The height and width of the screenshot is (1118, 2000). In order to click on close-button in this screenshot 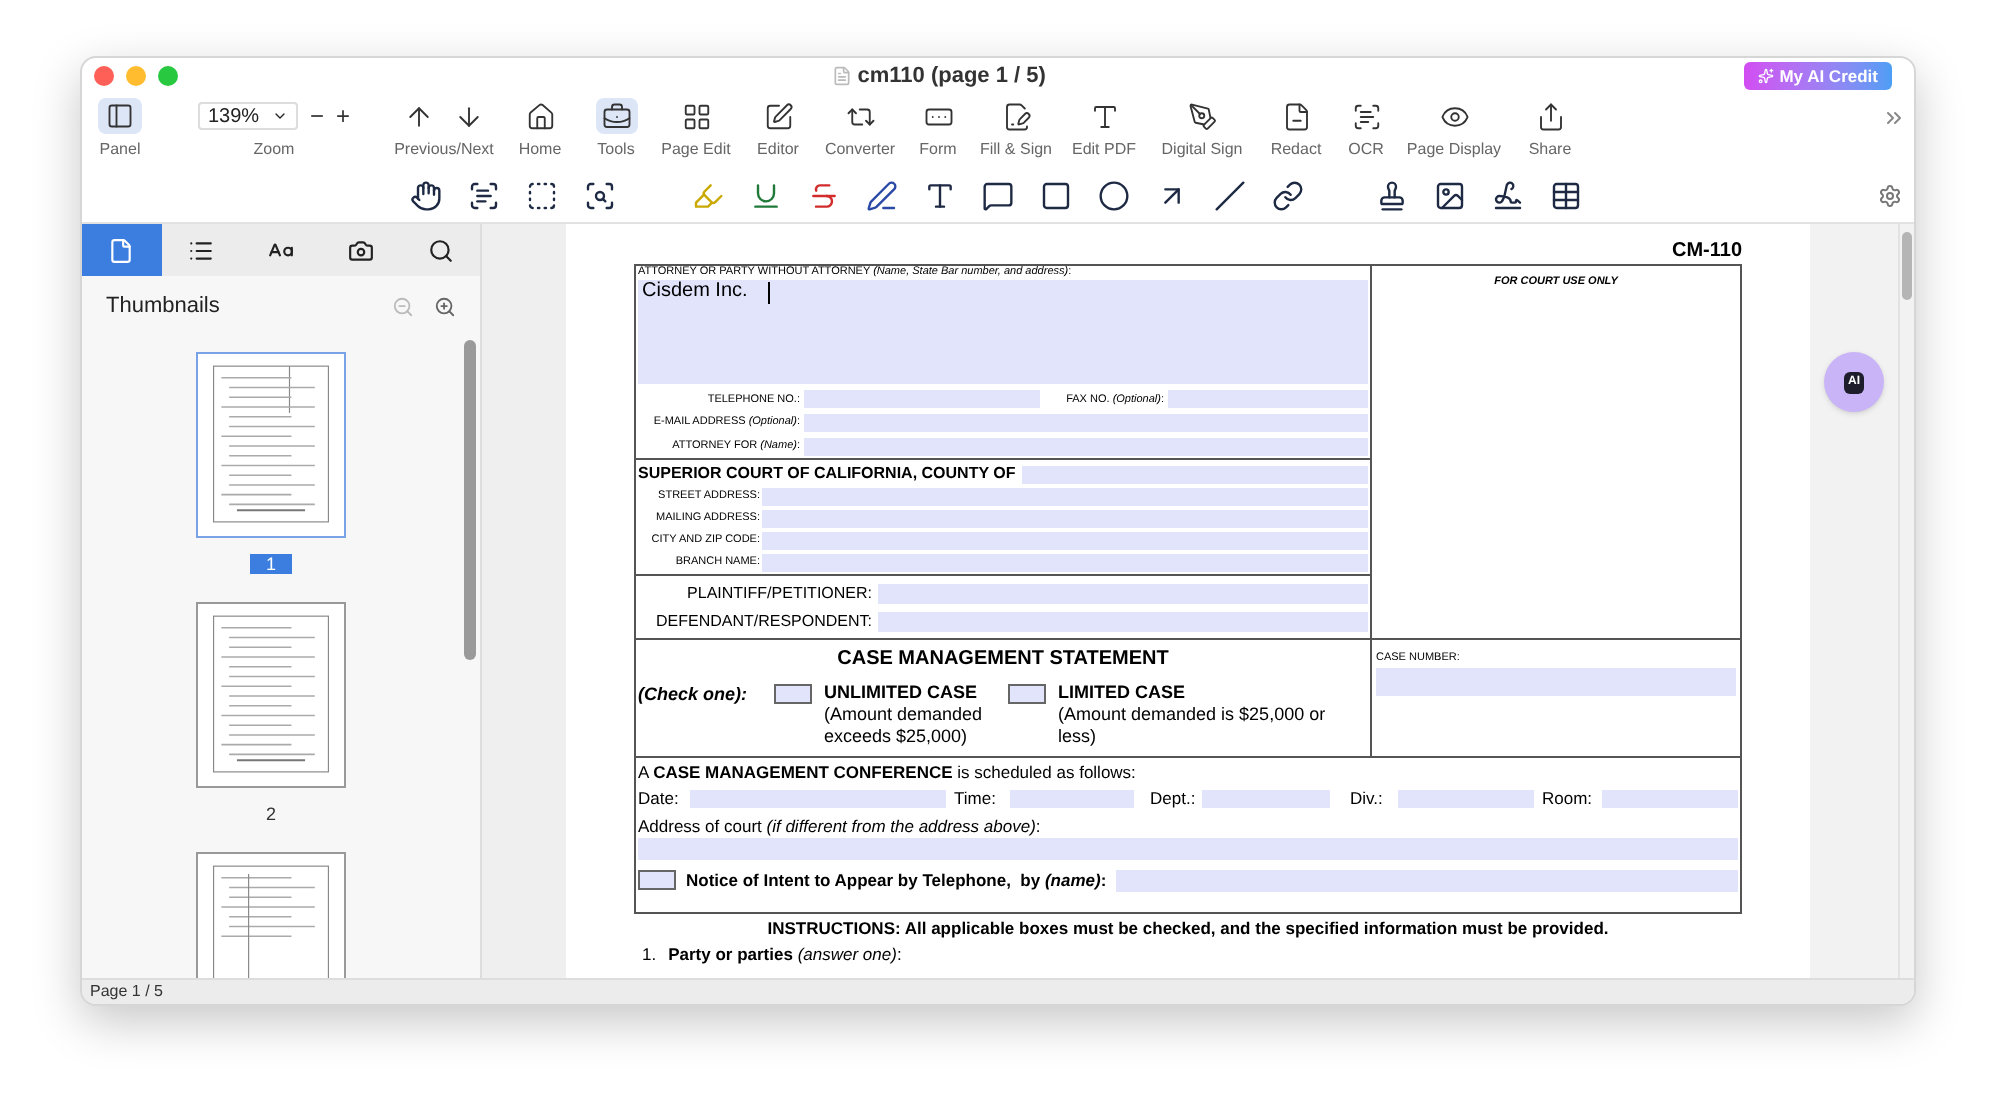, I will do `click(104, 76)`.